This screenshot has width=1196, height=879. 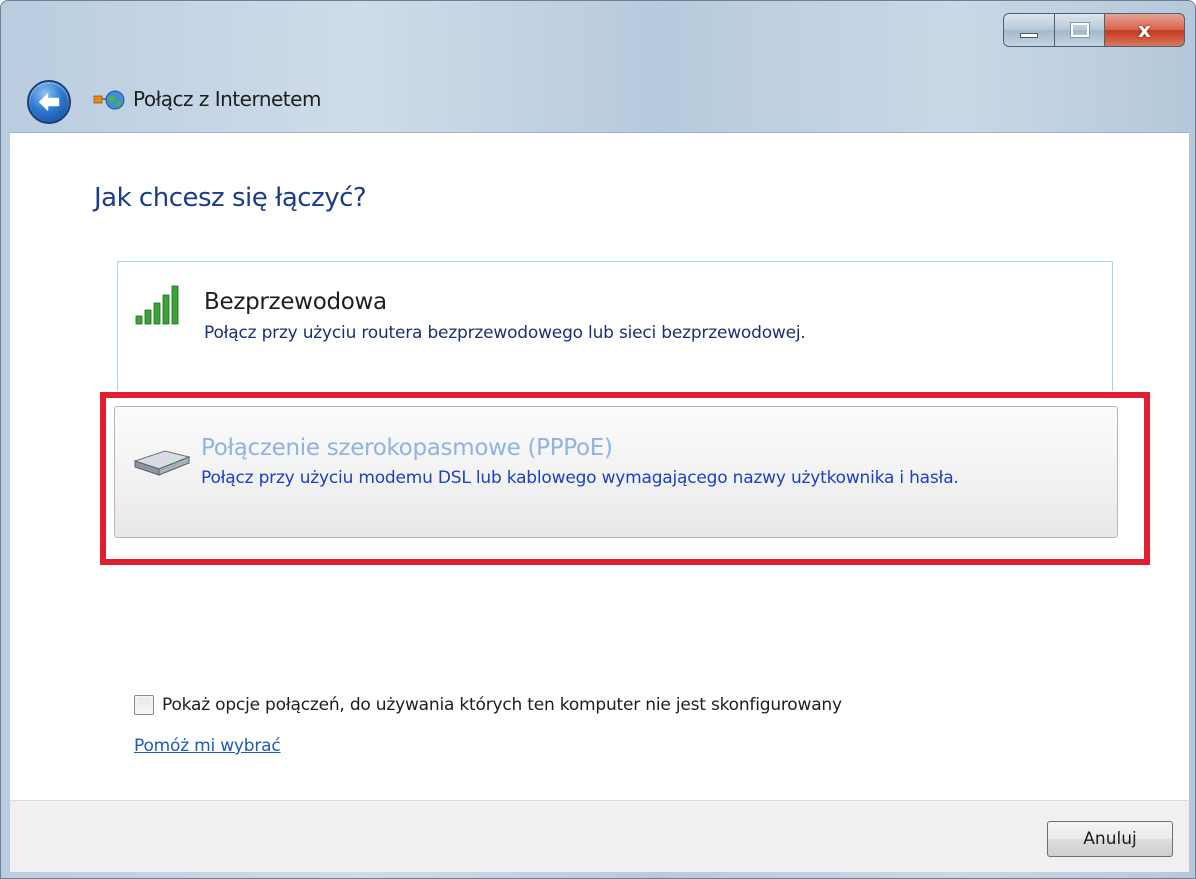 What do you see at coordinates (207, 746) in the screenshot?
I see `help-me-choose-link: Pomóż mi wybrać` at bounding box center [207, 746].